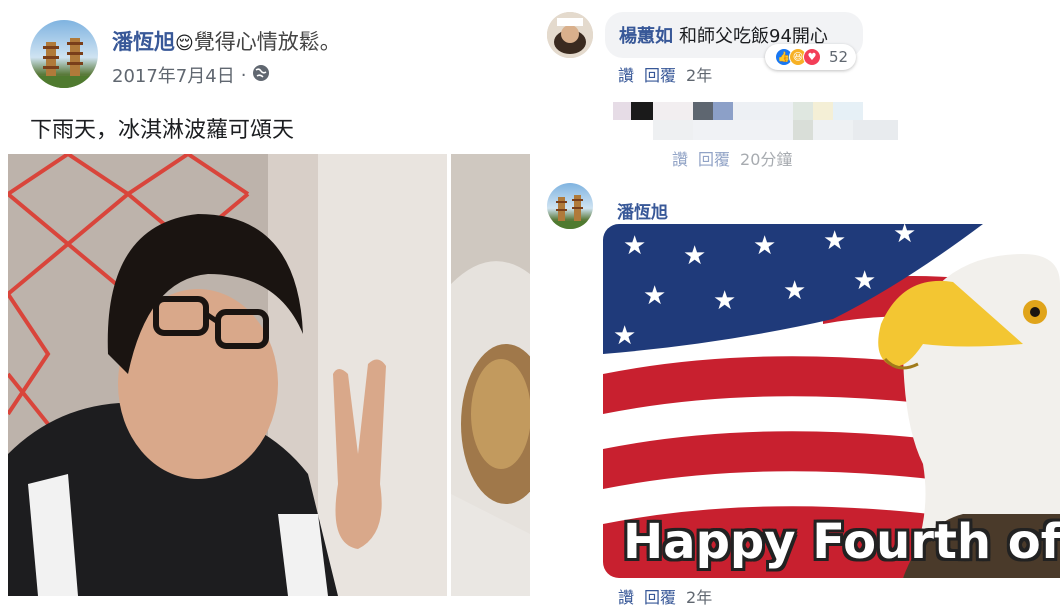  I want to click on feeling-emoji-icon: 😌, so click(184, 43).